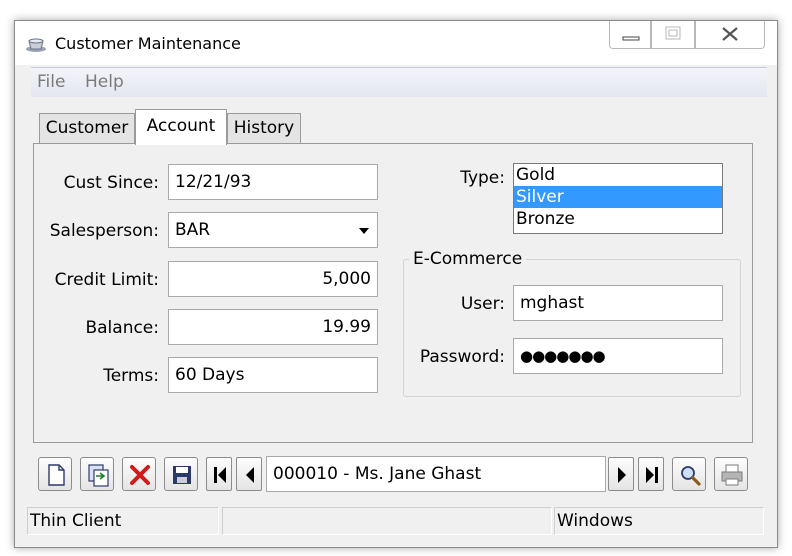 This screenshot has height=556, width=792. I want to click on type-option-silver: Silver, so click(618, 197).